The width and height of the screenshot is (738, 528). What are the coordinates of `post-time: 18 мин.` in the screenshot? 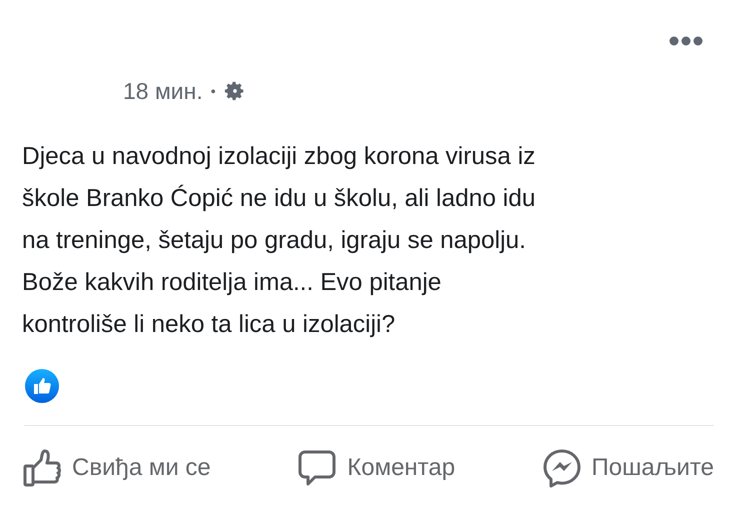 It's located at (163, 91).